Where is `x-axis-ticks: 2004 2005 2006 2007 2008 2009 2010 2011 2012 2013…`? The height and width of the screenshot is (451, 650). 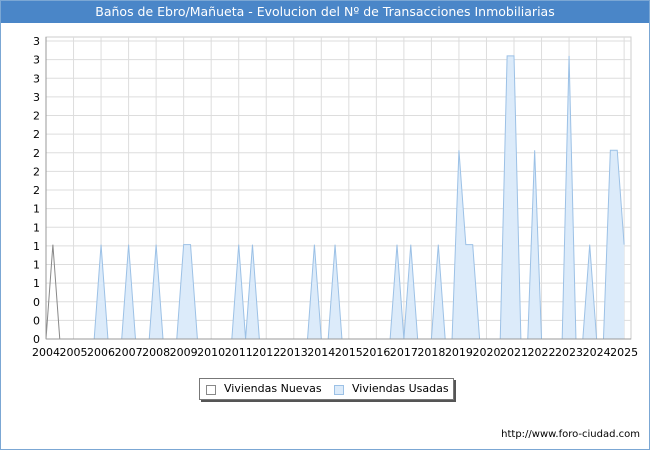
x-axis-ticks: 2004 2005 2006 2007 2008 2009 2010 2011 2012 2013… is located at coordinates (335, 352).